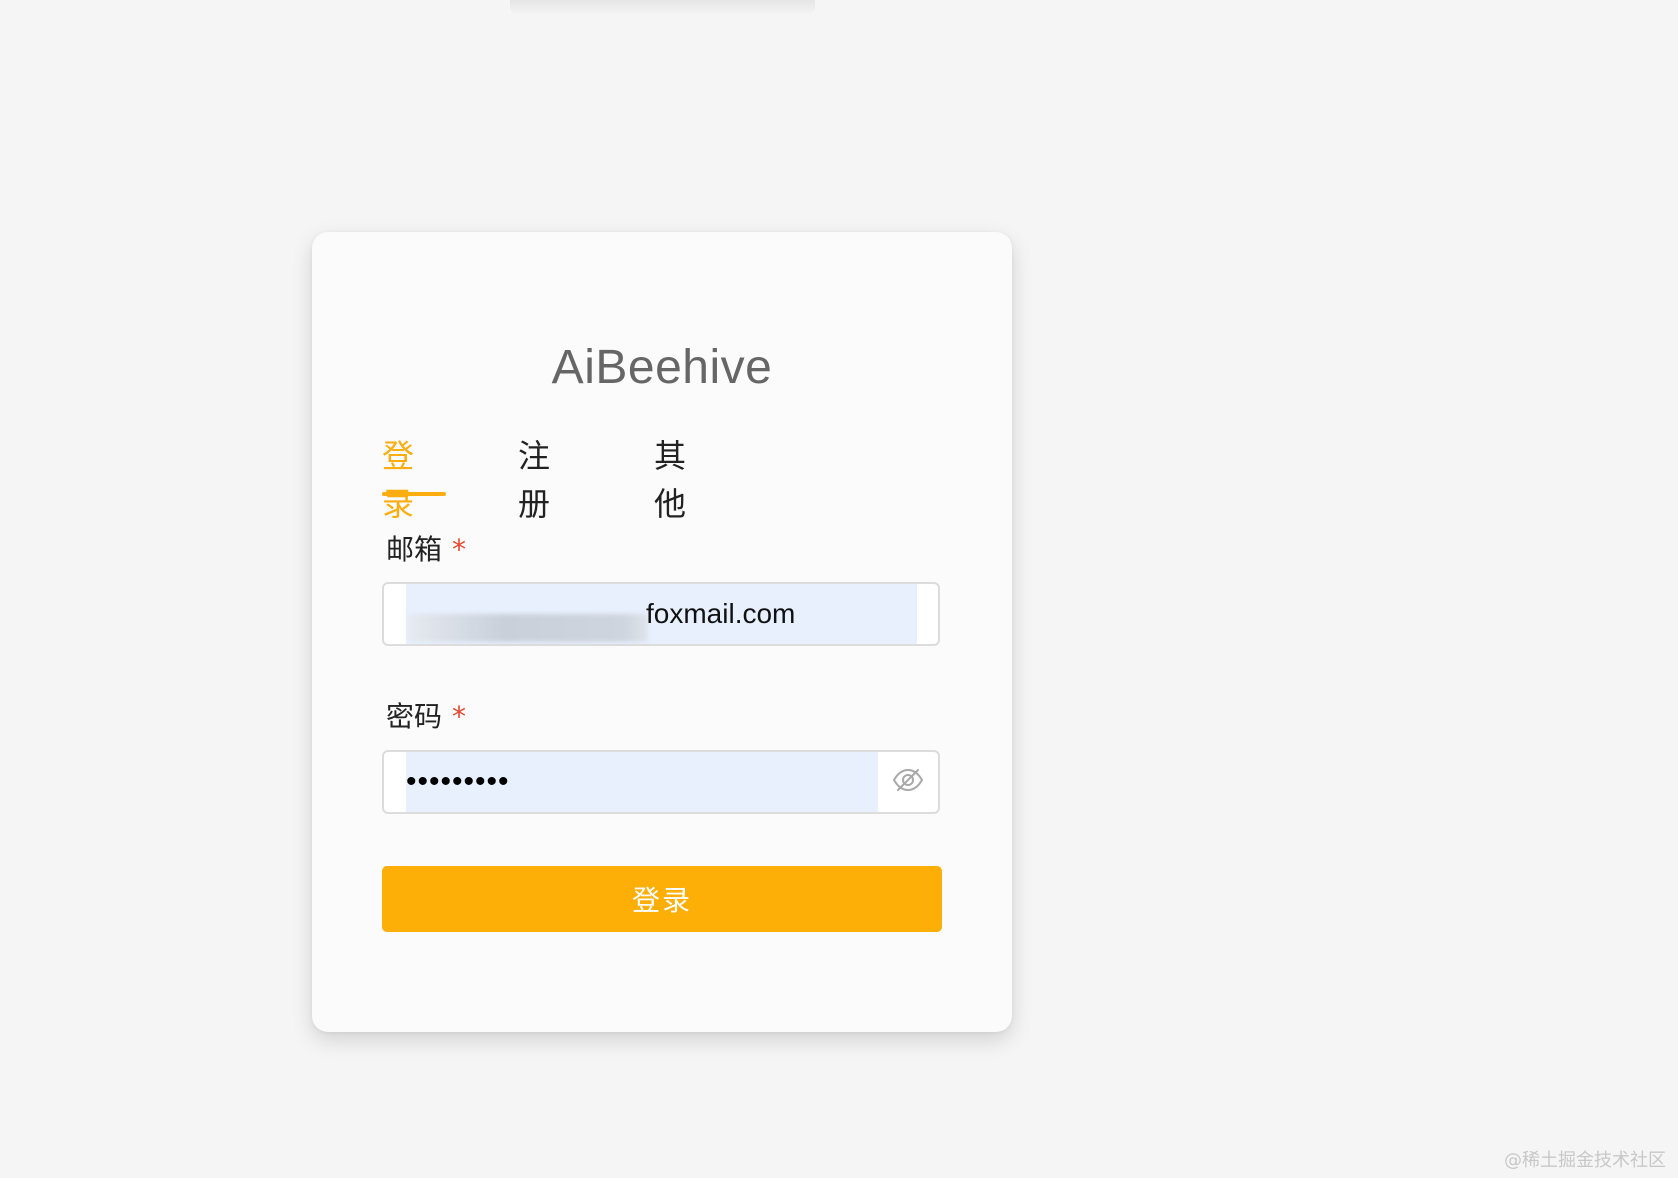 This screenshot has width=1678, height=1178. I want to click on email-required-mark: *, so click(459, 549).